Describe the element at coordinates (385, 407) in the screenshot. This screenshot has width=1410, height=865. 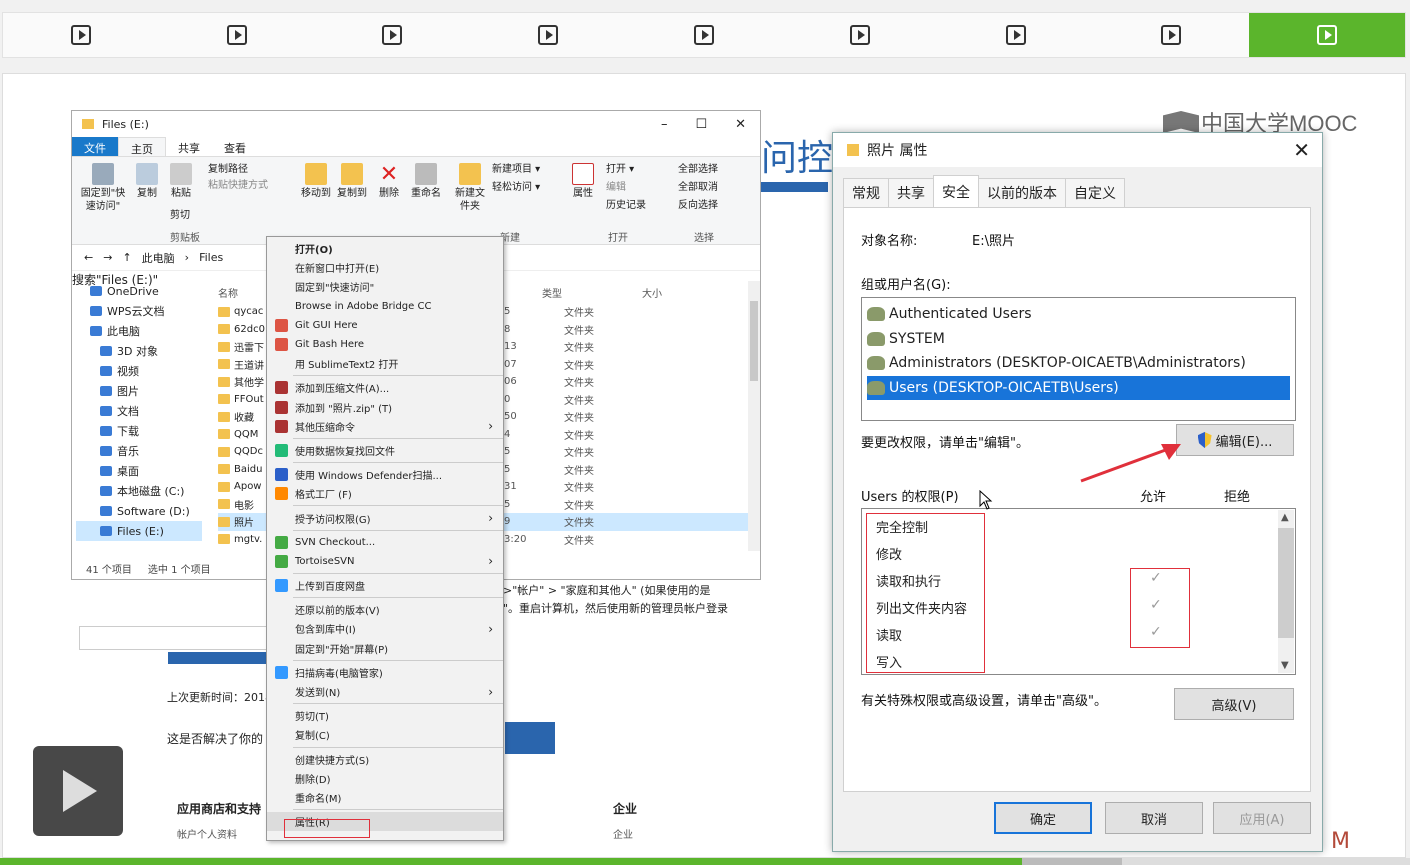
I see `context-menu-item: 添加到 "照片.zip" (T)` at that location.